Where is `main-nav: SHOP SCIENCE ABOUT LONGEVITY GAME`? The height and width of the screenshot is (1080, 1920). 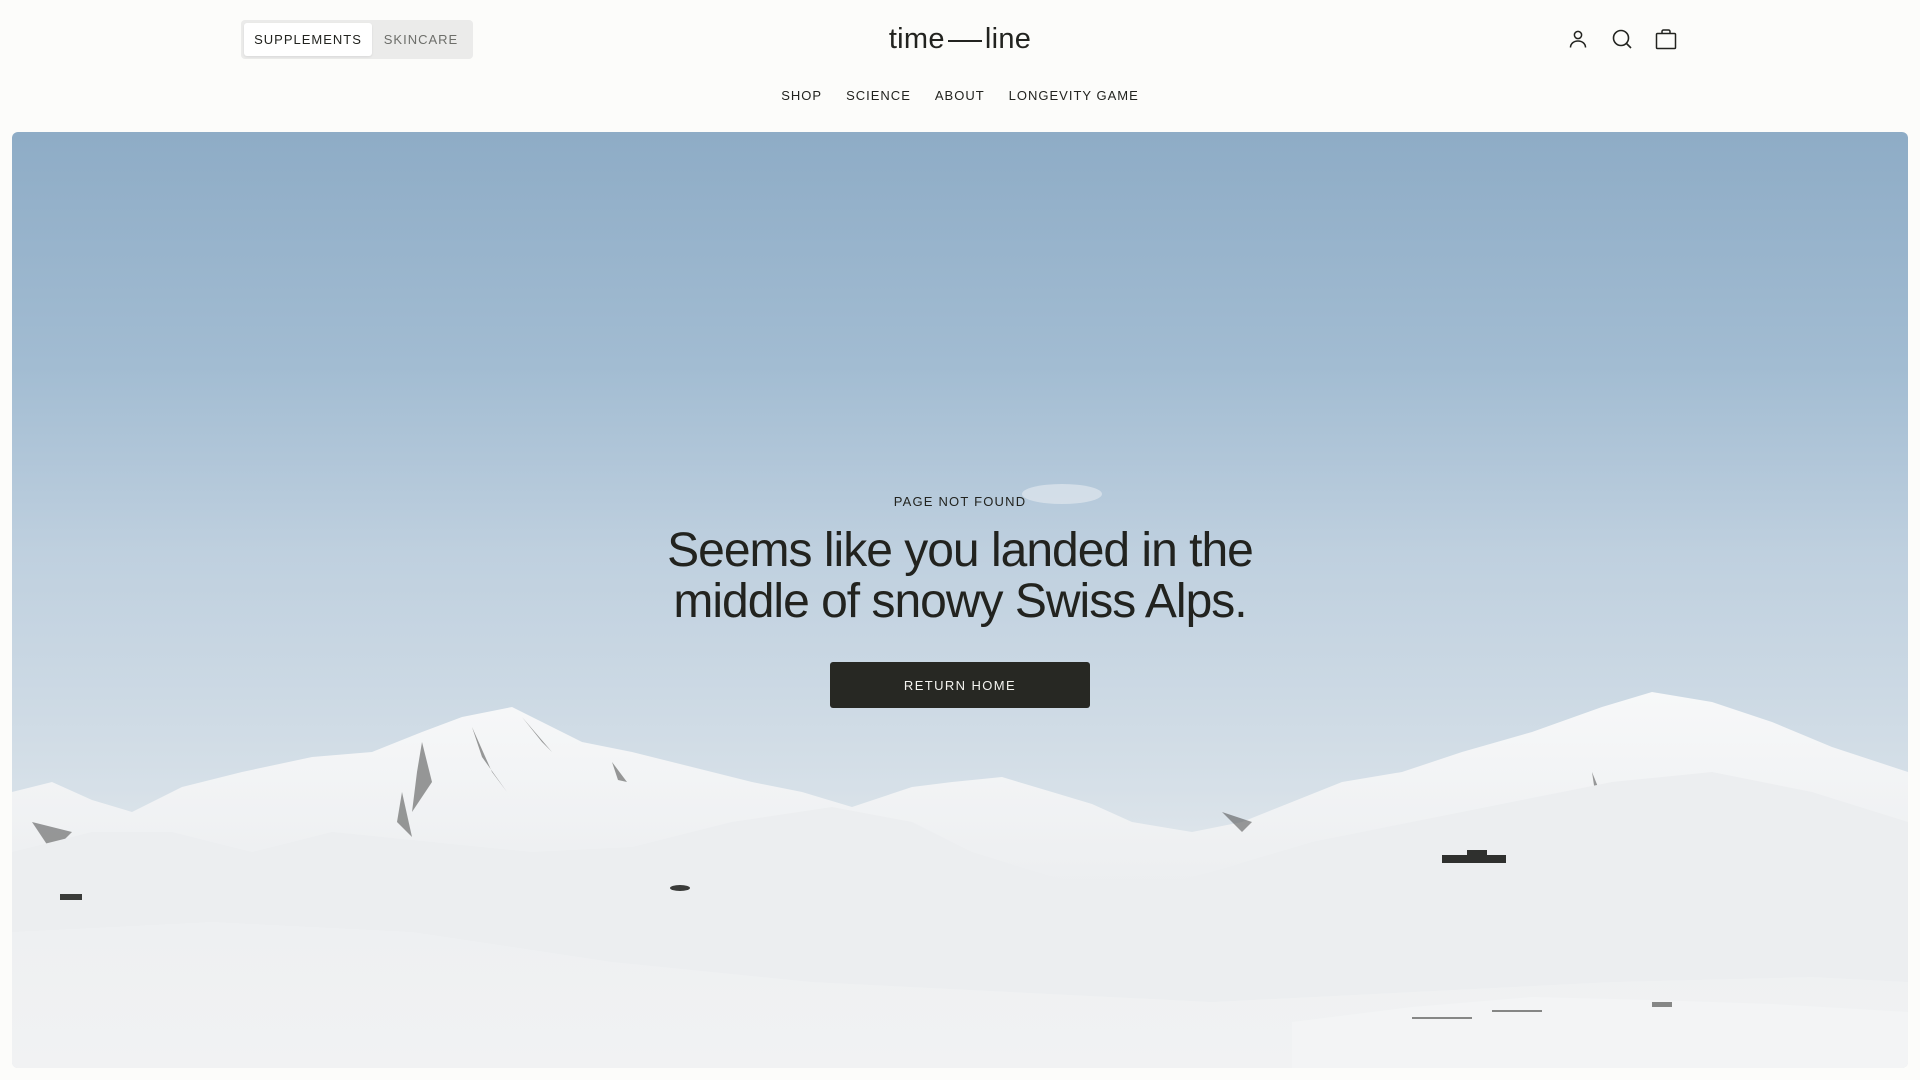 main-nav: SHOP SCIENCE ABOUT LONGEVITY GAME is located at coordinates (960, 95).